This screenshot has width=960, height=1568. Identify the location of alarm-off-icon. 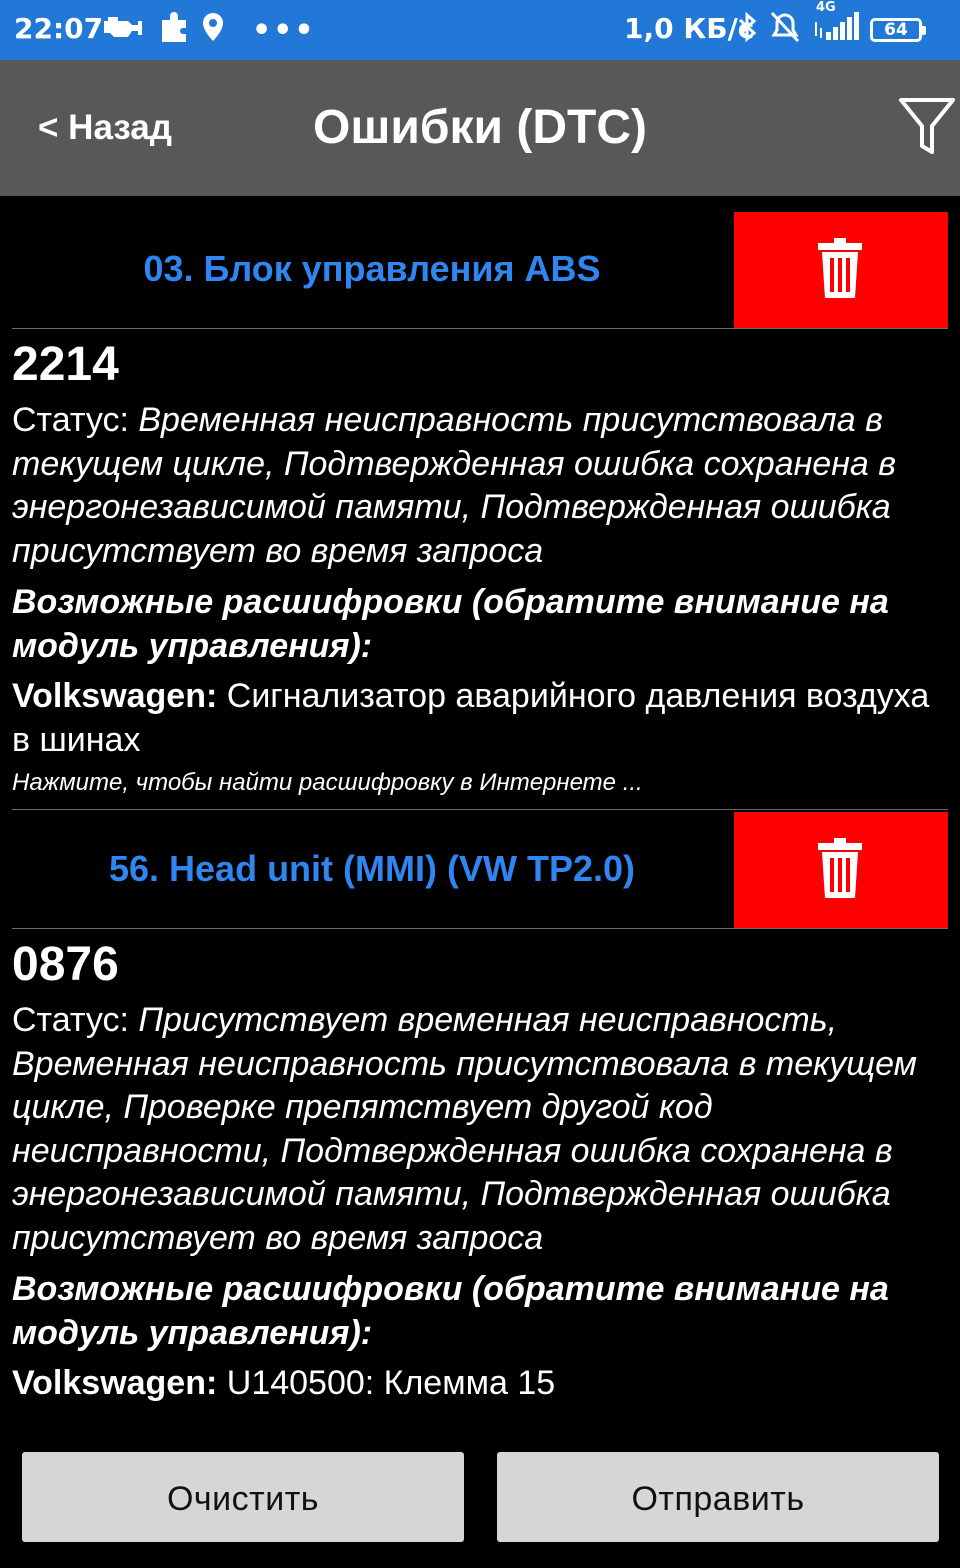
(785, 30).